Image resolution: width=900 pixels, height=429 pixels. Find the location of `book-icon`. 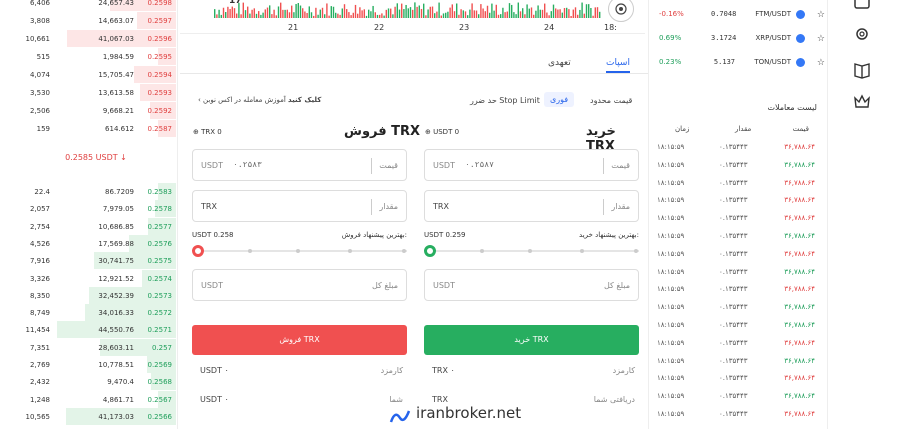

book-icon is located at coordinates (862, 70).